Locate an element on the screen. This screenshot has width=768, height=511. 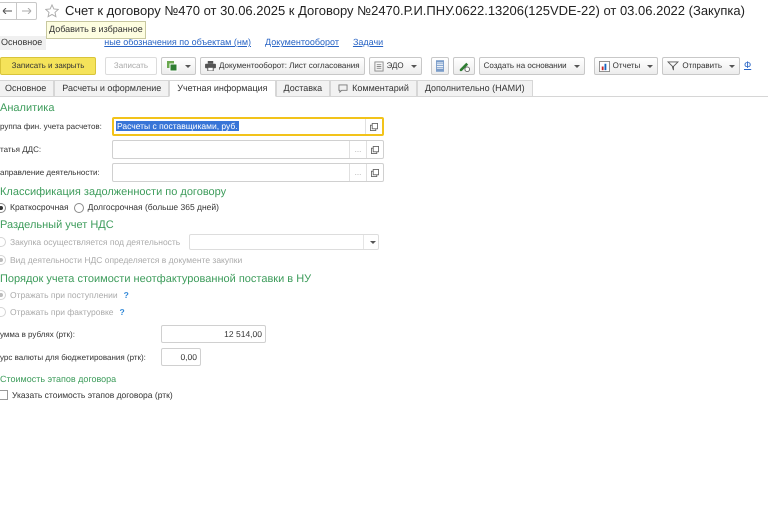
star-icon is located at coordinates (52, 11).